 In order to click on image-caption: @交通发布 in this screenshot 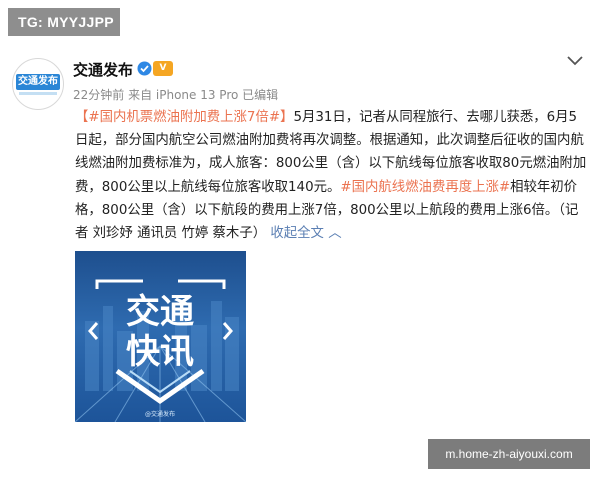, I will do `click(160, 414)`.